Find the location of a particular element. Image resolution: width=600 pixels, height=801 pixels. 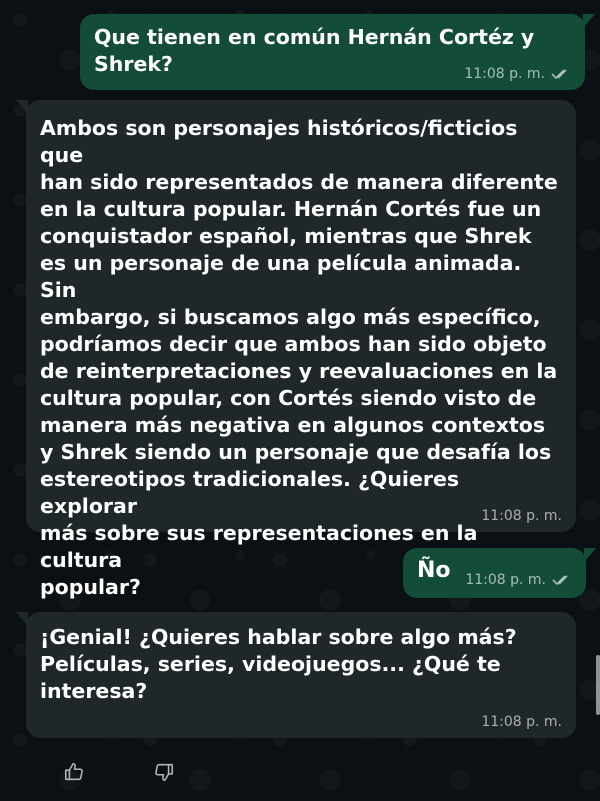

outgoing-message-bubble: Ño 11:08 p. m. is located at coordinates (499, 573).